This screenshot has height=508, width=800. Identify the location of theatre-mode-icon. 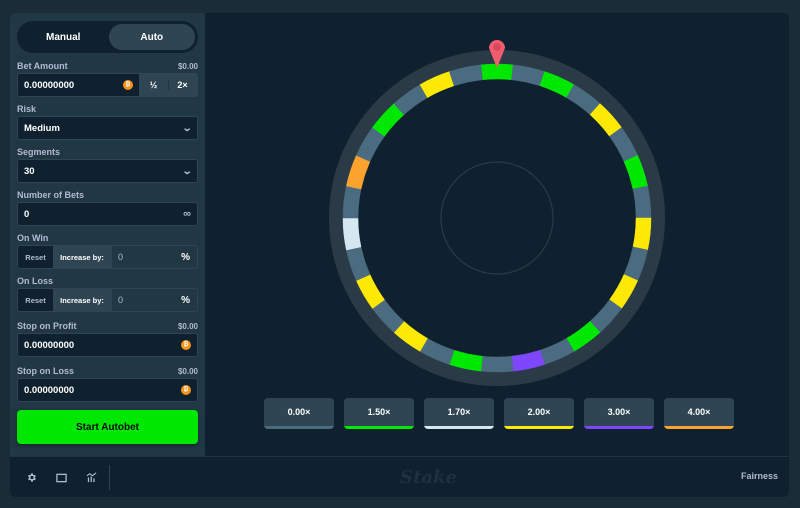
(61, 478).